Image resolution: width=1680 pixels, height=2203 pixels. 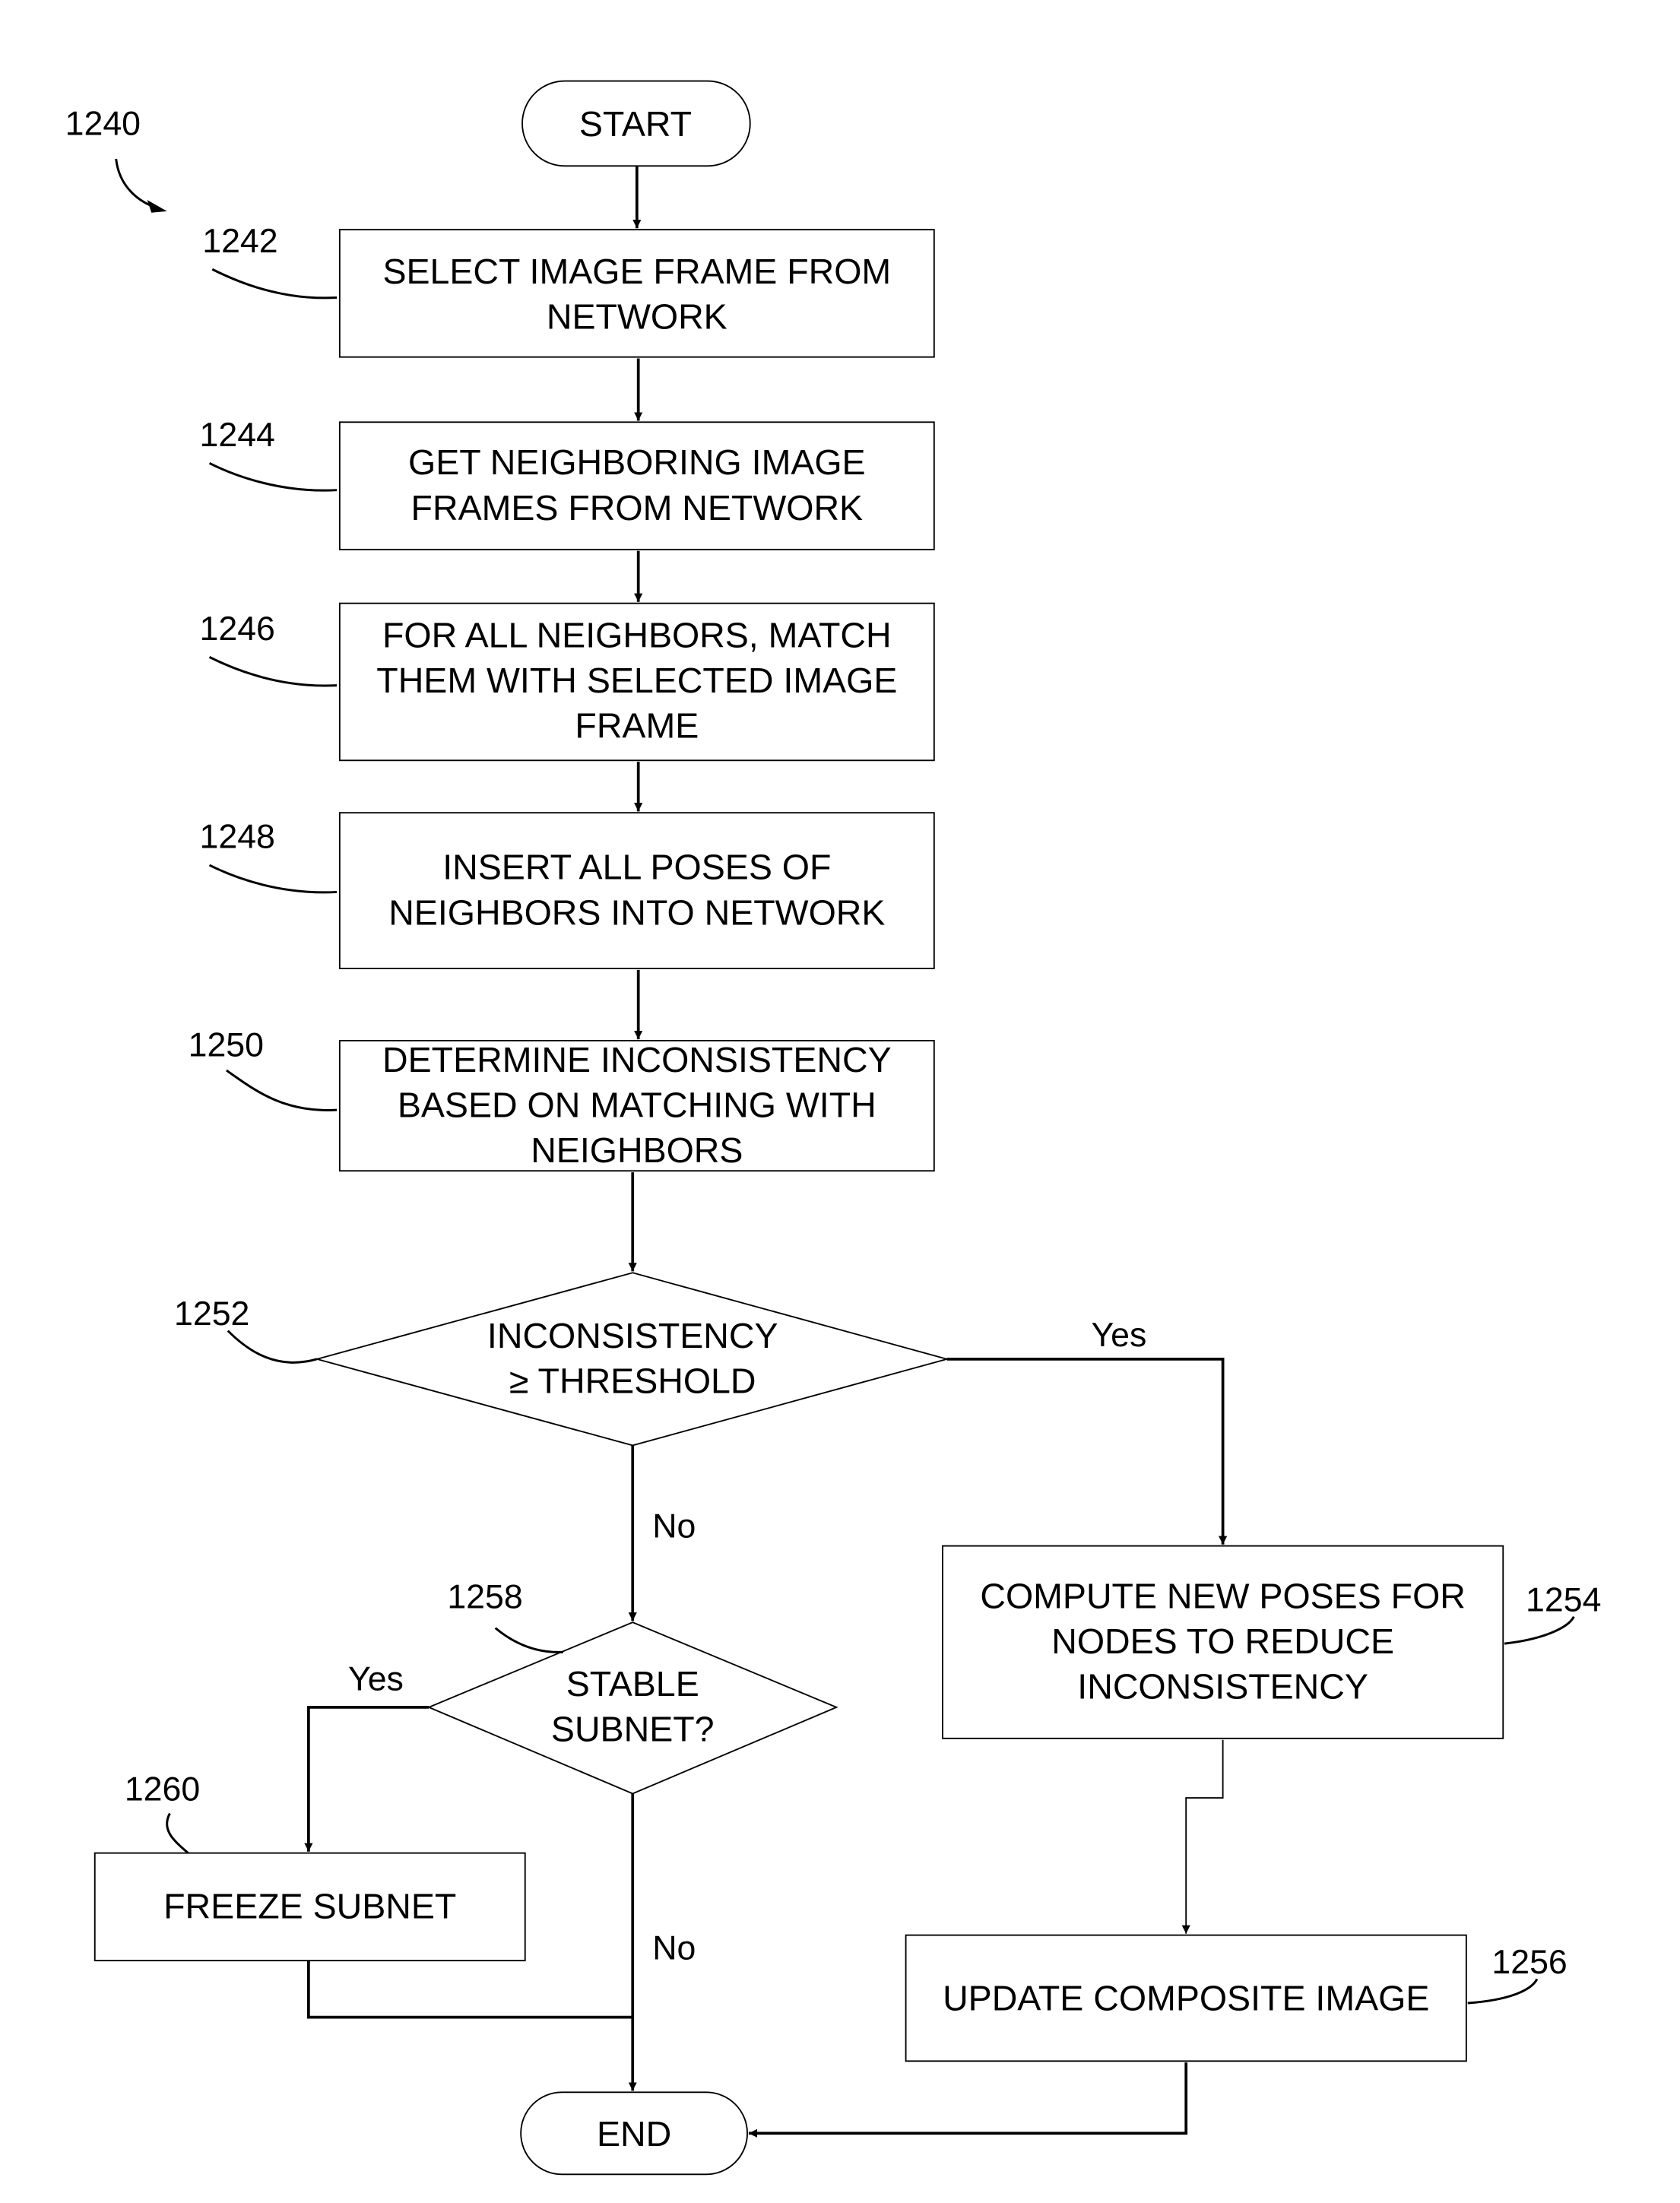 I want to click on decision-1258: STABLE SUBNET?, so click(x=632, y=1708).